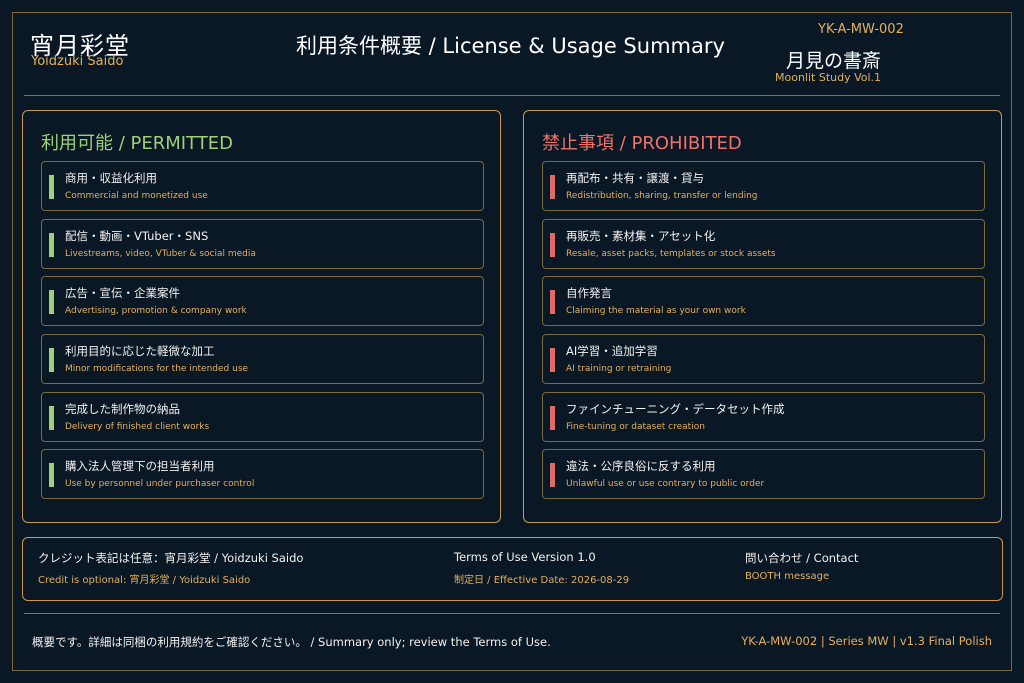 The width and height of the screenshot is (1024, 683). Describe the element at coordinates (136, 196) in the screenshot. I see `item-label-en: Commercial and monetized use` at that location.